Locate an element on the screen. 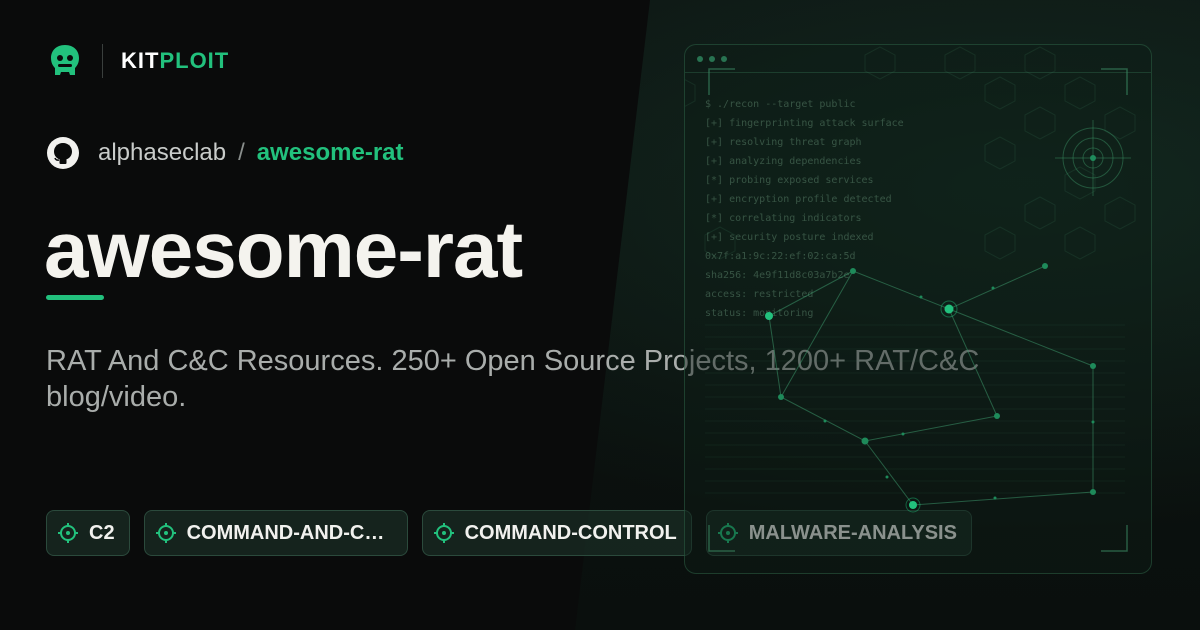 The image size is (1200, 630). brand-name-kit: KIT is located at coordinates (140, 60).